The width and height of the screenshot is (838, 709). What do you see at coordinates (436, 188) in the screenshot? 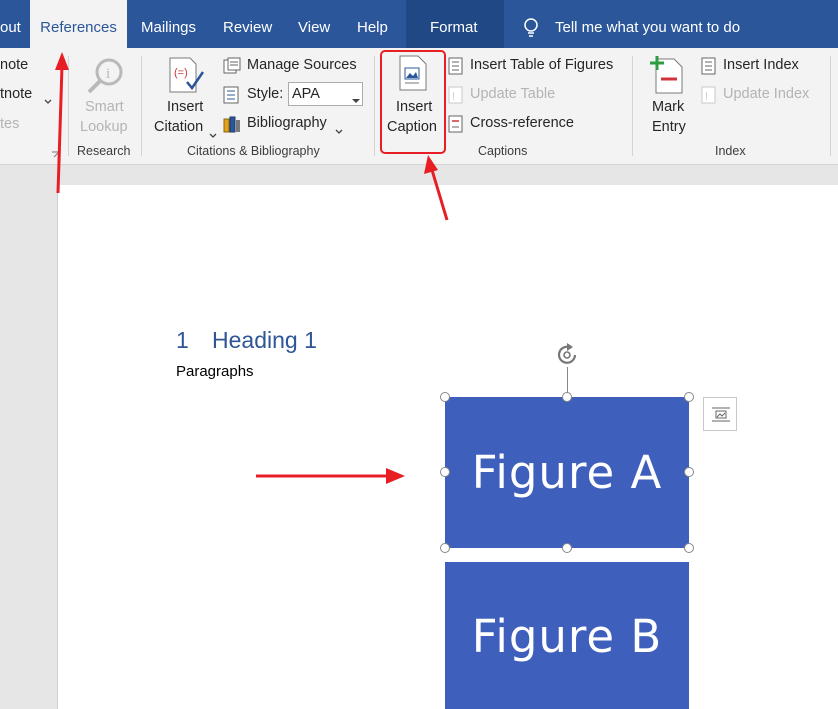
I see `arrow-to-insert-caption` at bounding box center [436, 188].